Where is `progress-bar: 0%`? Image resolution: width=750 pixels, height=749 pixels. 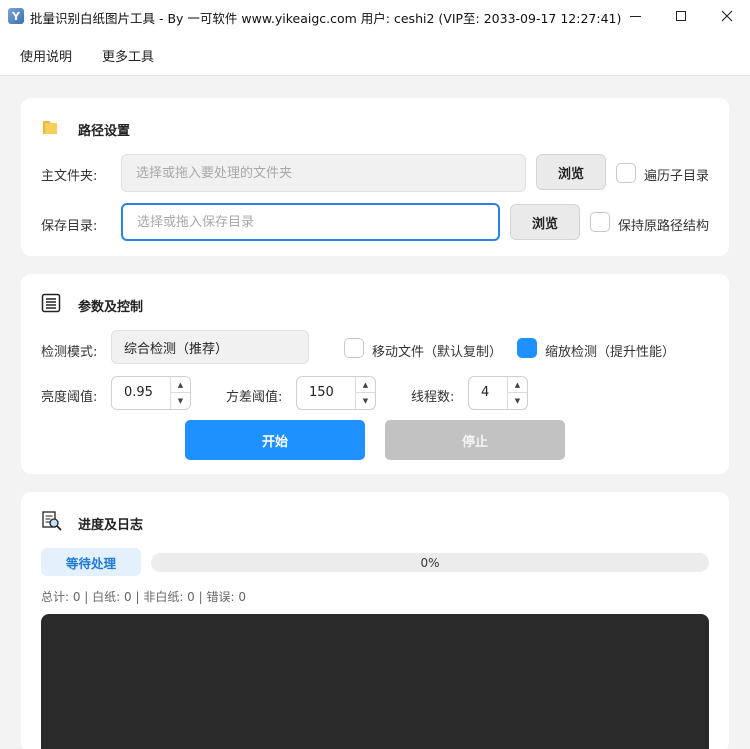 progress-bar: 0% is located at coordinates (430, 562).